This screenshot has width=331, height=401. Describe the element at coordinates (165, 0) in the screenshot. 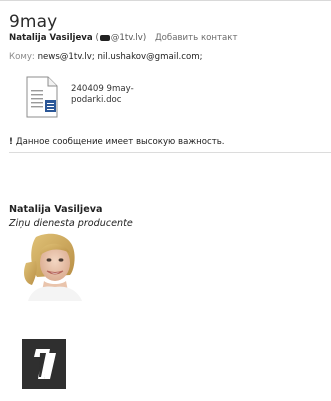

I see `top-divider` at that location.